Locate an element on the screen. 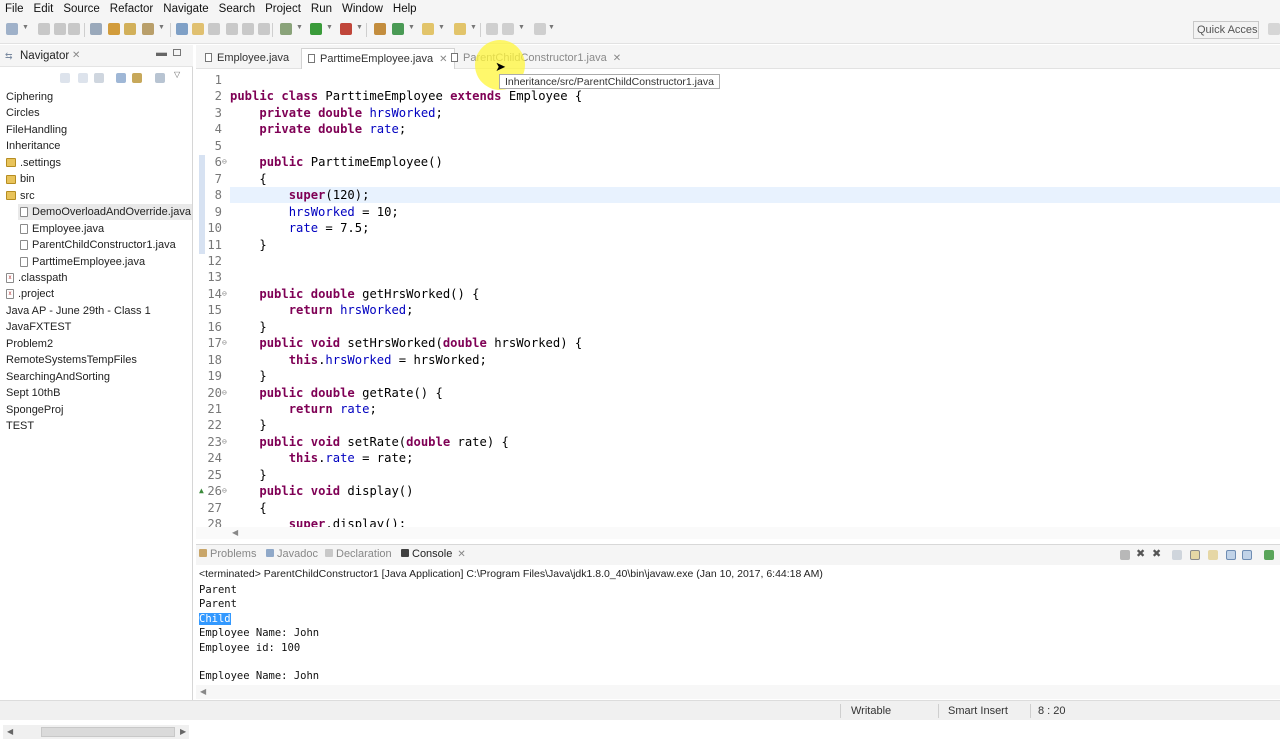 The width and height of the screenshot is (1280, 739). paragraph-icon is located at coordinates (264, 29).